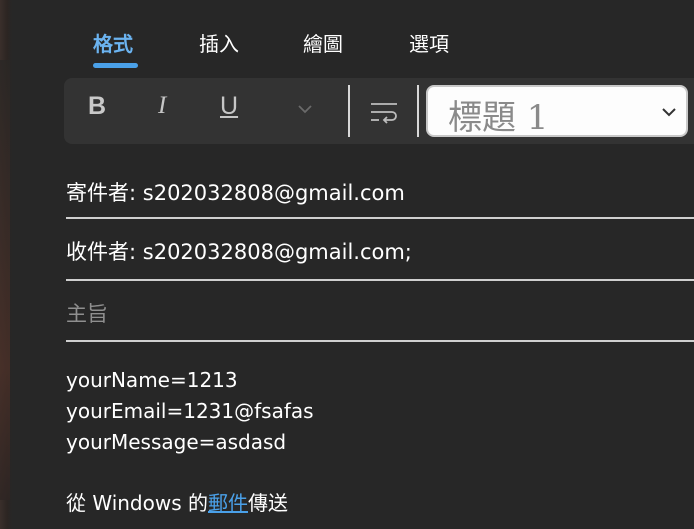 The image size is (694, 529). Describe the element at coordinates (273, 193) in the screenshot. I see `from-value: s202032808@gmail.com` at that location.